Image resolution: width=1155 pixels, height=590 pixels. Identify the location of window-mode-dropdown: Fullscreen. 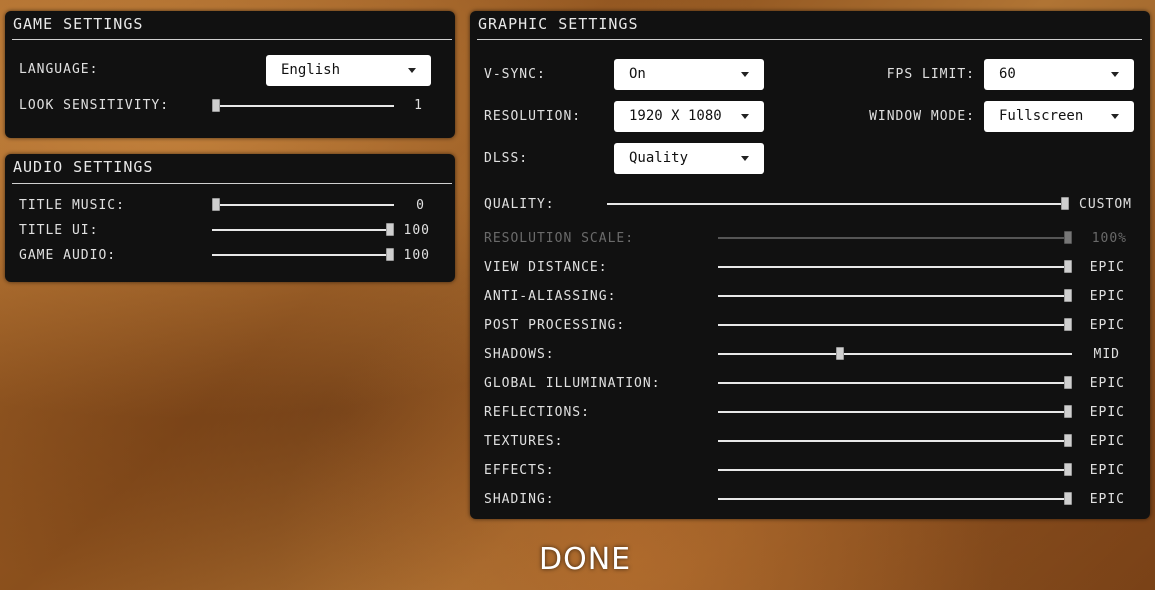
(1059, 116).